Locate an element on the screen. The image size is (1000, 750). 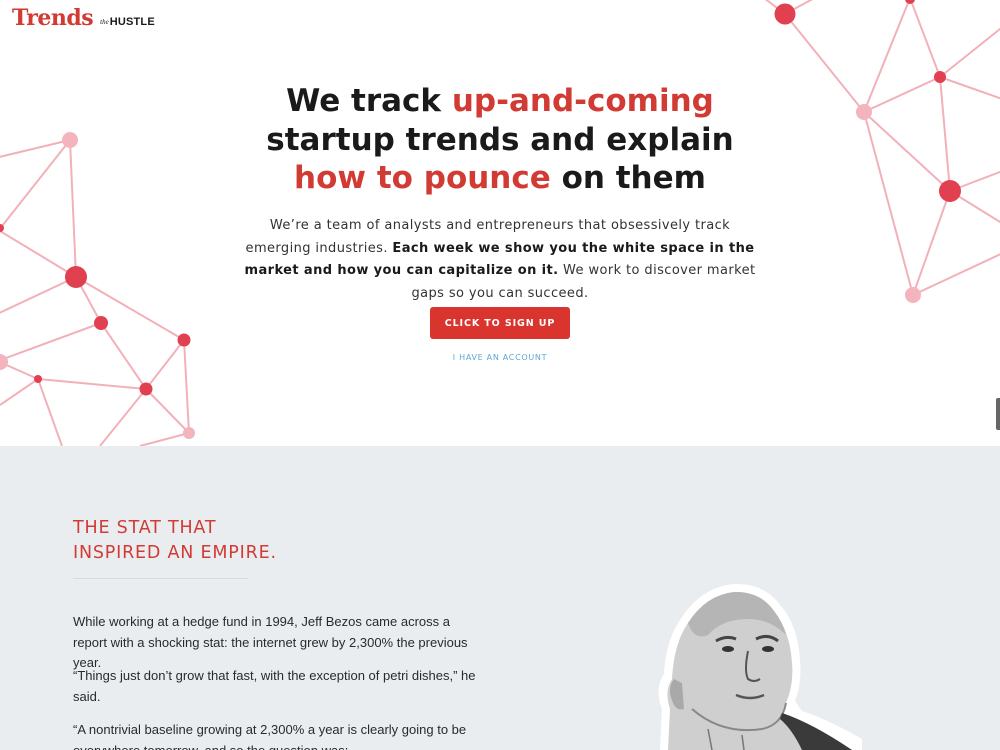
logo-the-text: the is located at coordinates (104, 22).